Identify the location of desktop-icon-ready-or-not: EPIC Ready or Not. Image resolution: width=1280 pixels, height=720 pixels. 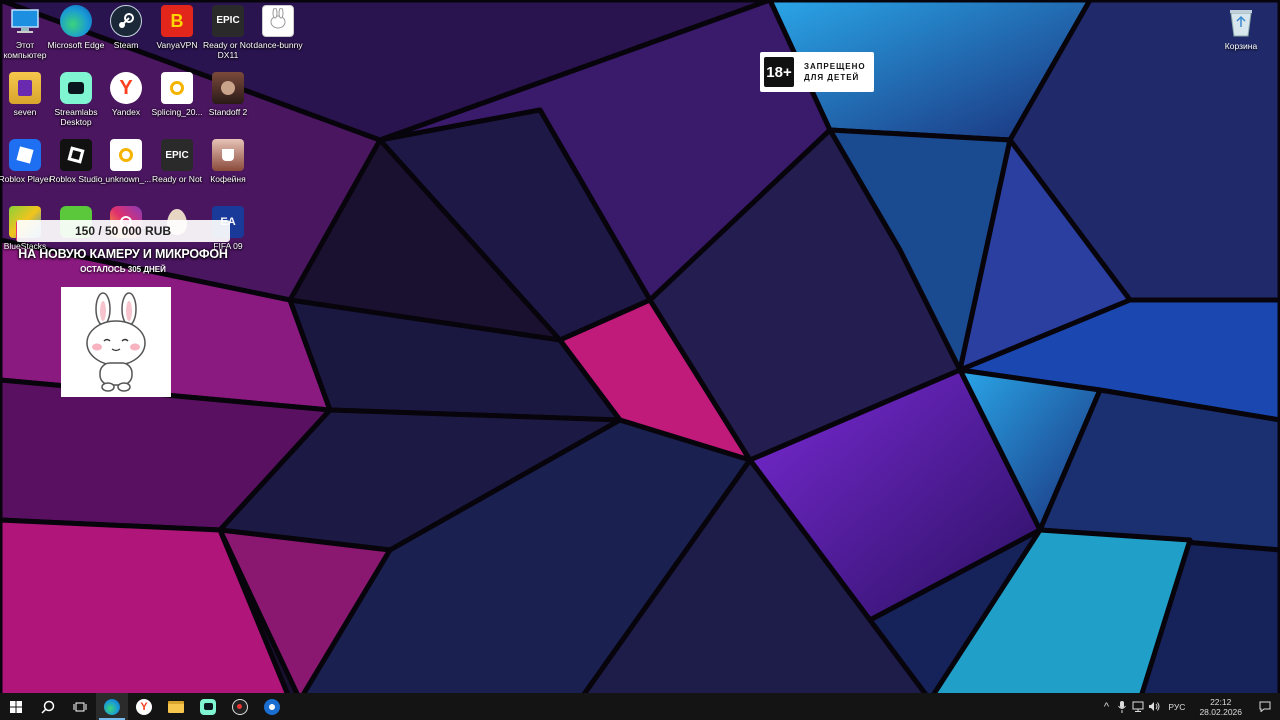
(177, 161).